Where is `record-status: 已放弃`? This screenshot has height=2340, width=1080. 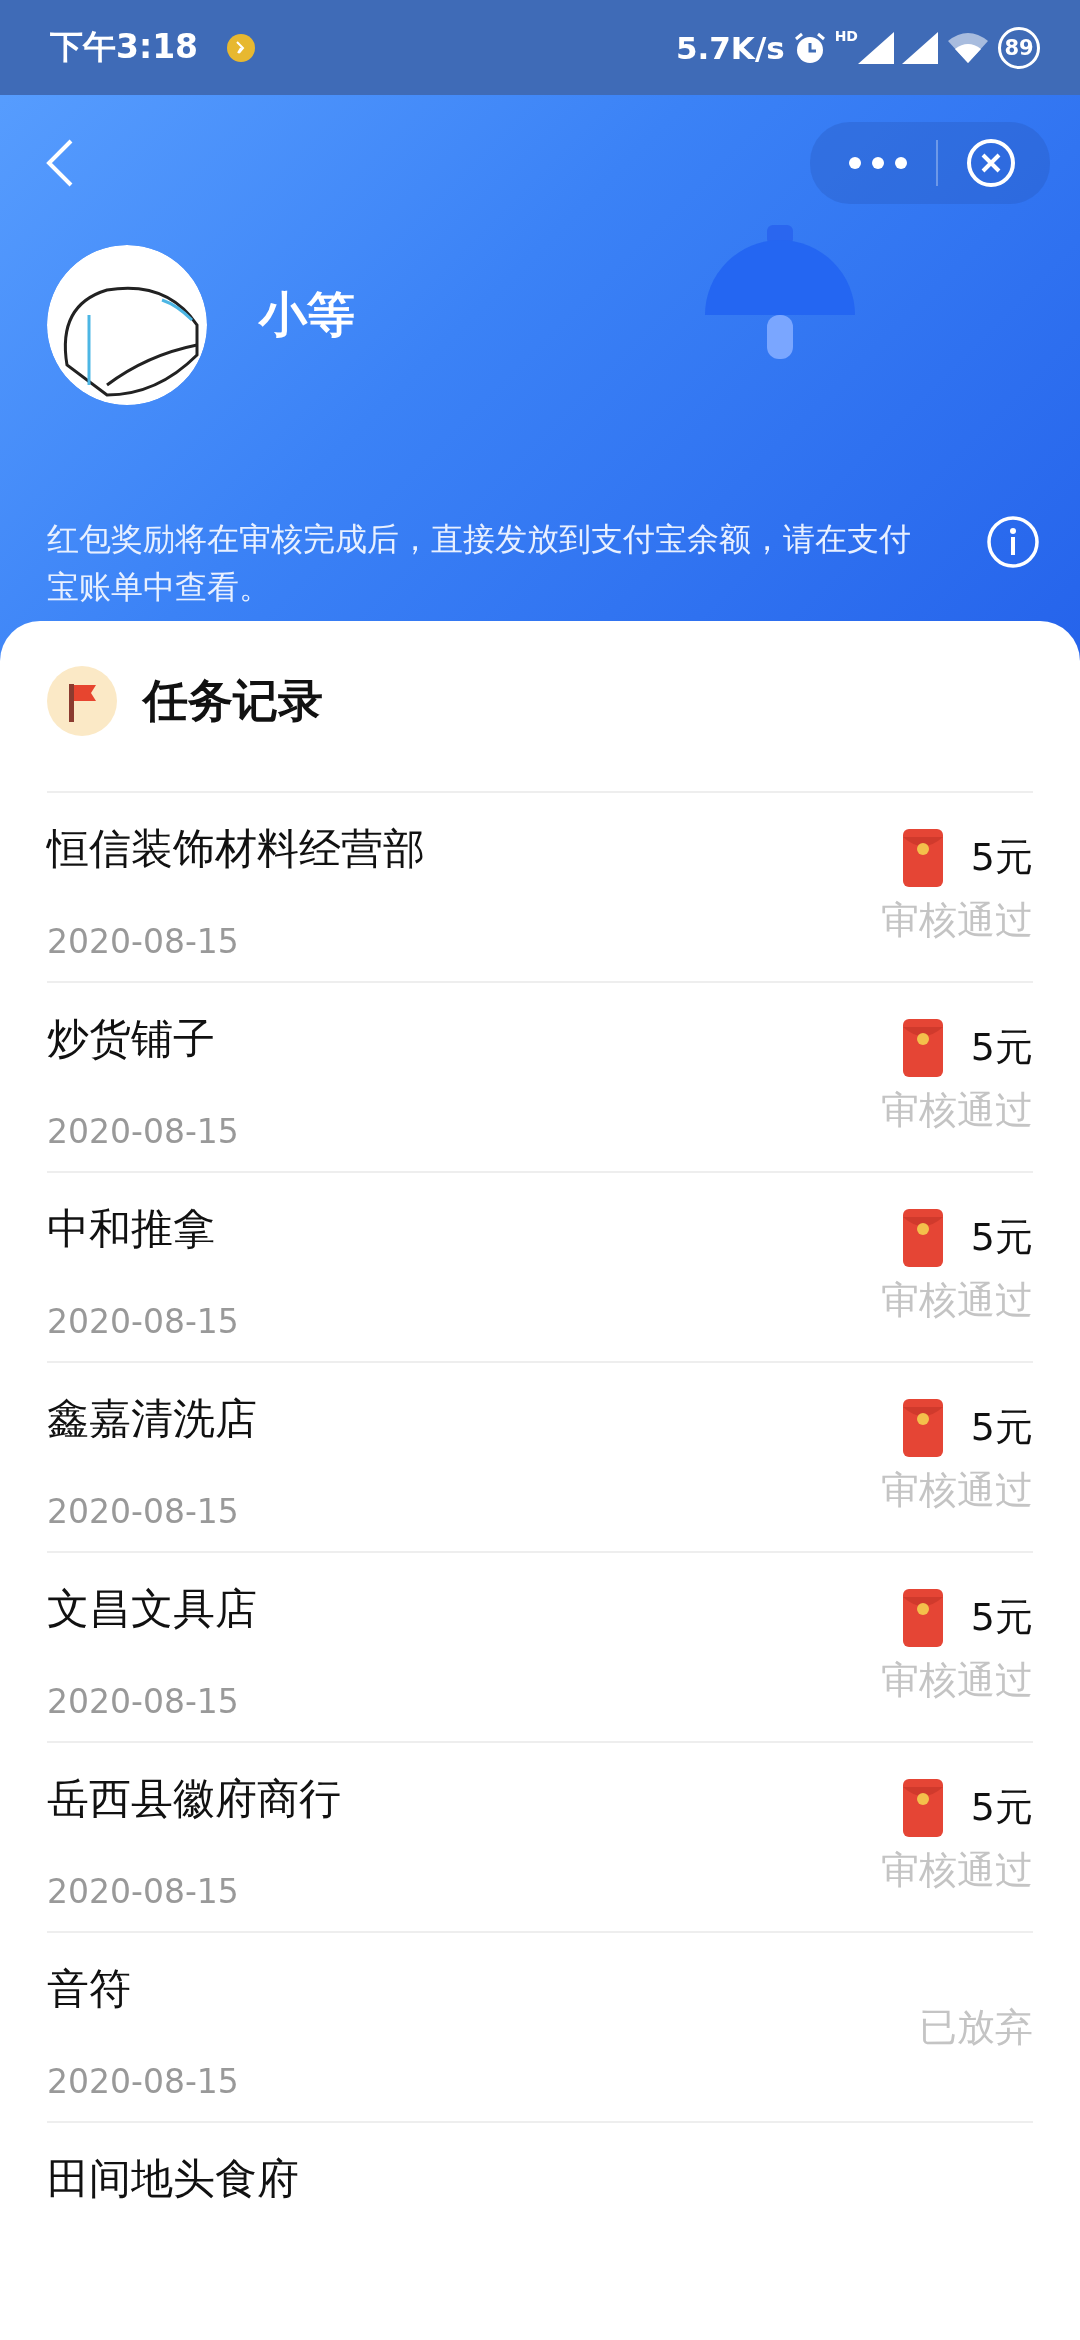 record-status: 已放弃 is located at coordinates (976, 2027).